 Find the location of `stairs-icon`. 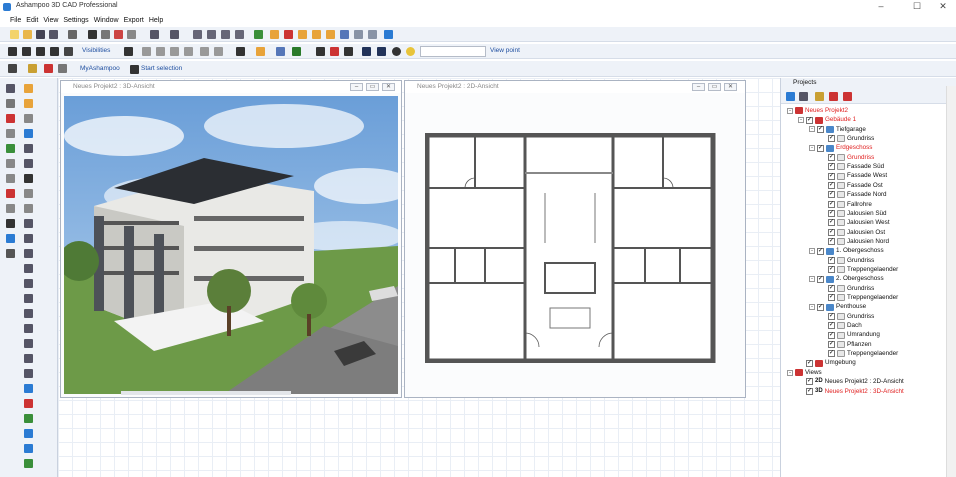

stairs-icon is located at coordinates (188, 51).